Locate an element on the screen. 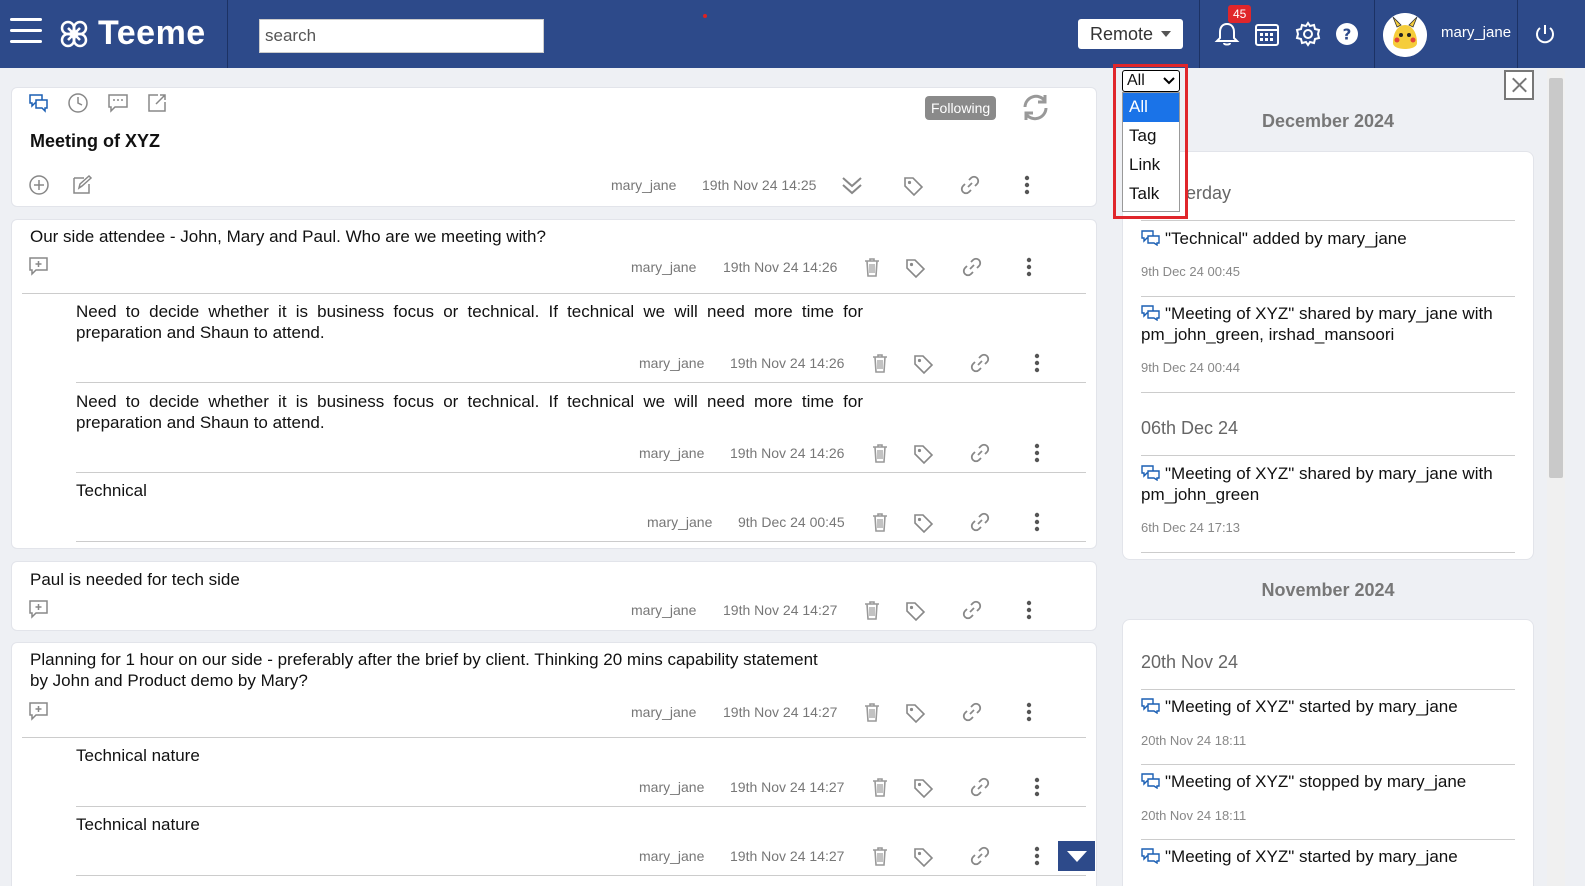  scrollbar-thumb is located at coordinates (1556, 278).